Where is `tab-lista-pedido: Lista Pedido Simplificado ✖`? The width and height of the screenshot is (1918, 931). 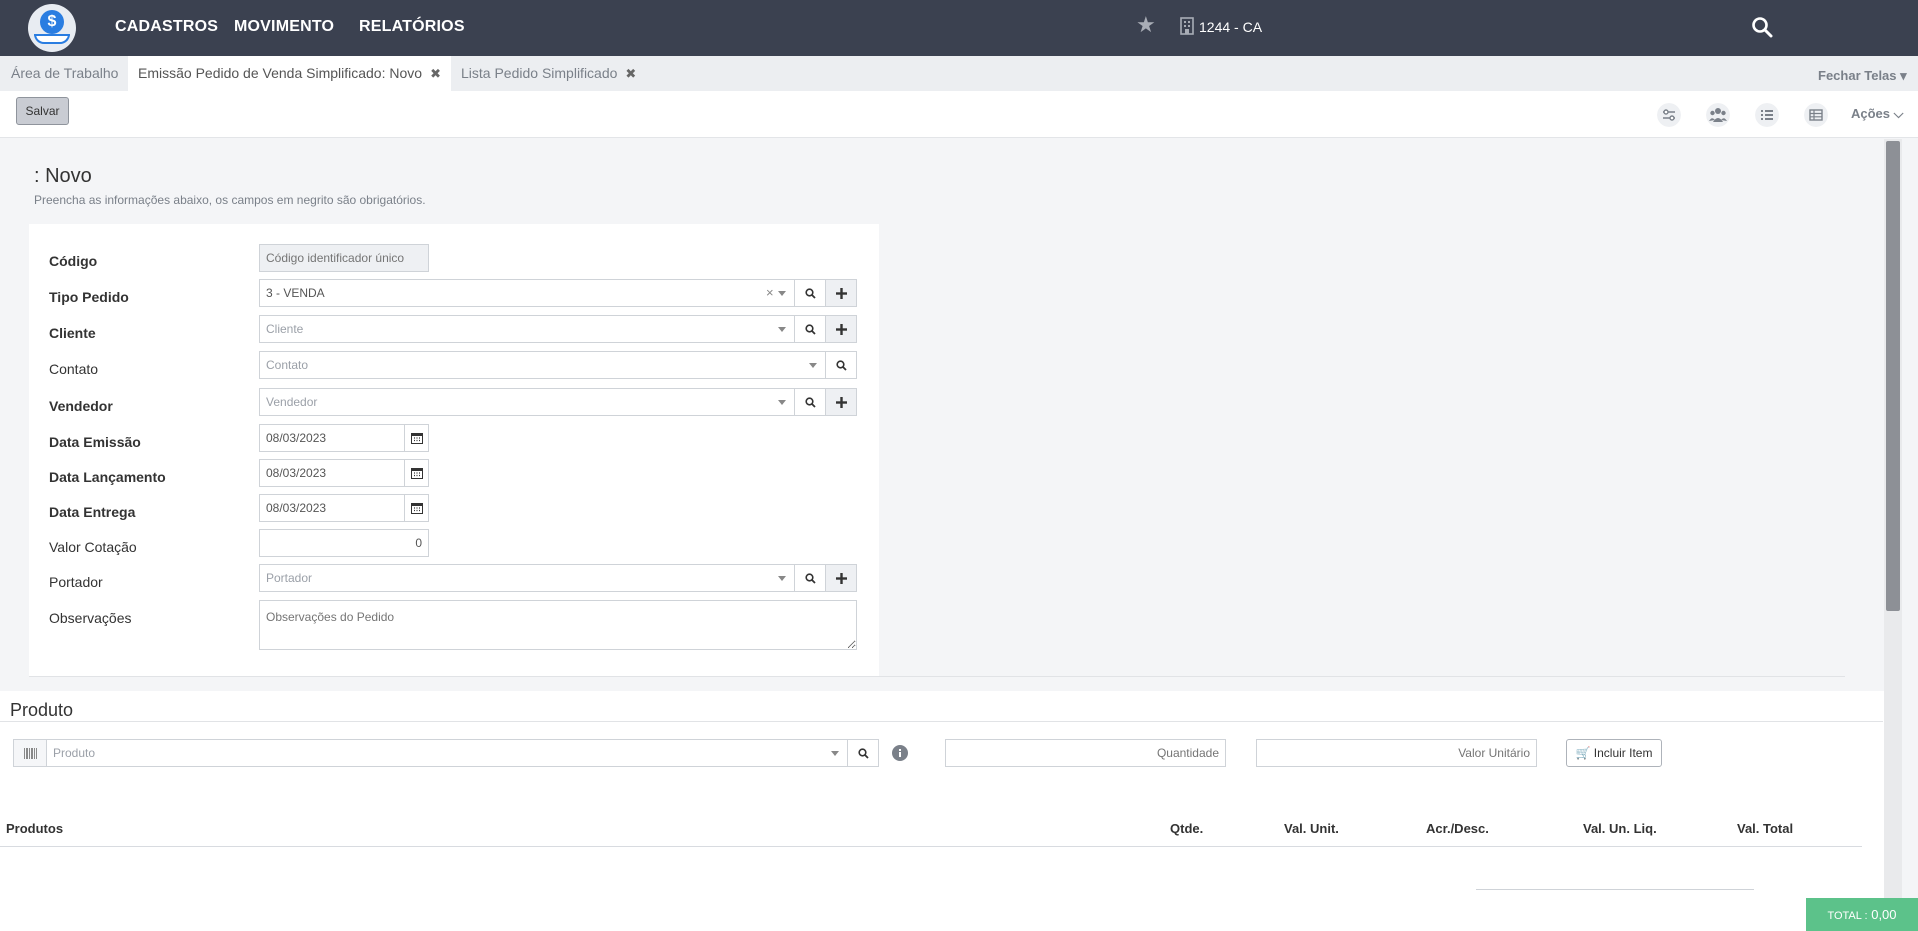
tab-lista-pedido: Lista Pedido Simplificado ✖ is located at coordinates (548, 73).